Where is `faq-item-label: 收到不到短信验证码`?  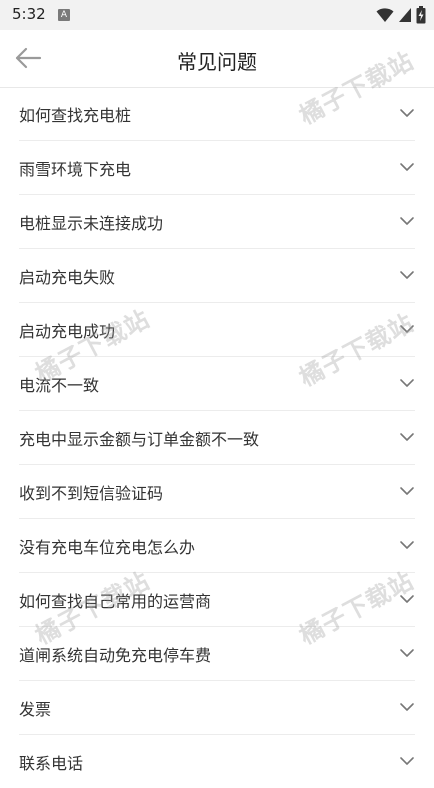
faq-item-label: 收到不到短信验证码 is located at coordinates (91, 493).